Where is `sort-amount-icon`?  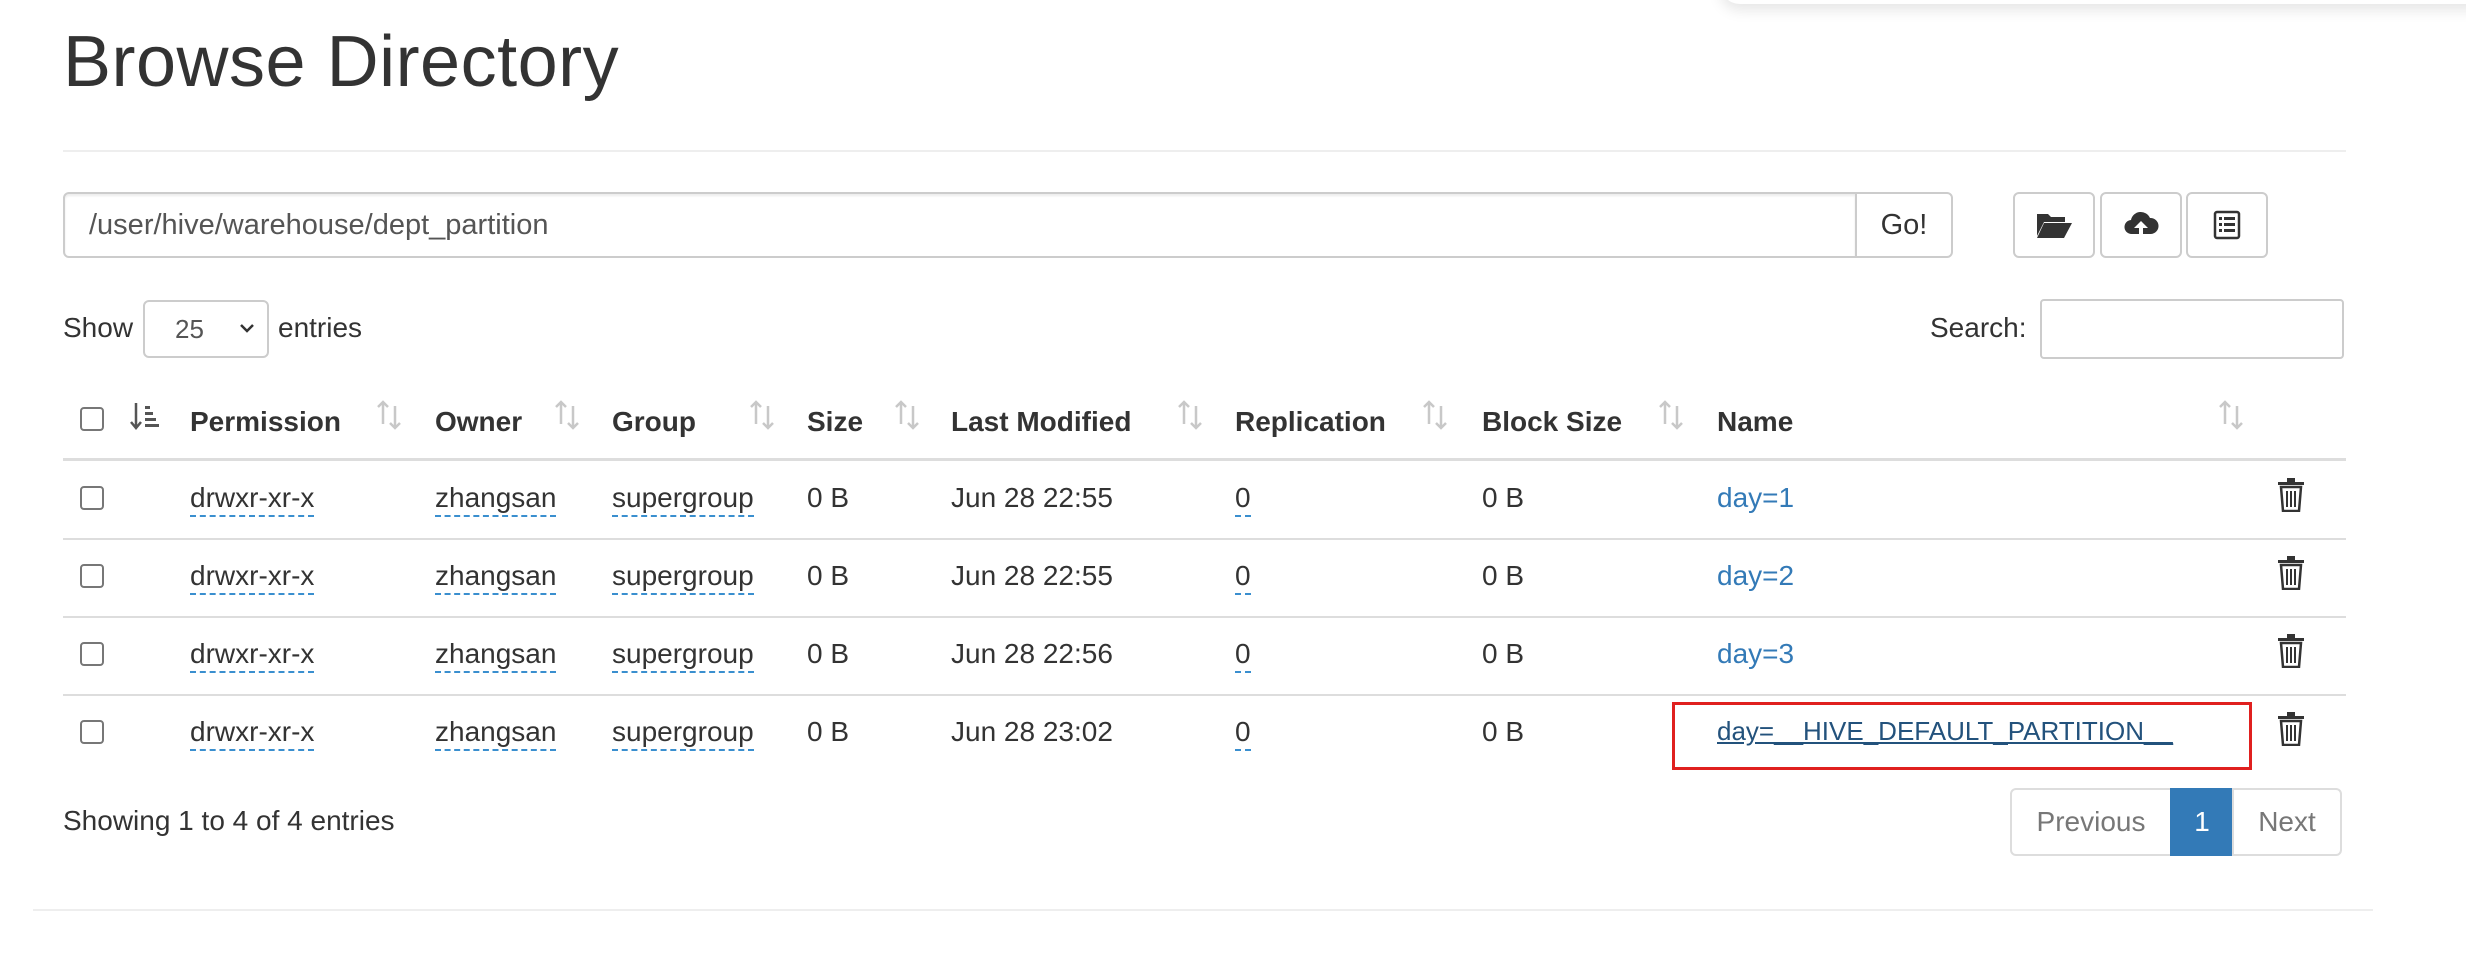 sort-amount-icon is located at coordinates (145, 417).